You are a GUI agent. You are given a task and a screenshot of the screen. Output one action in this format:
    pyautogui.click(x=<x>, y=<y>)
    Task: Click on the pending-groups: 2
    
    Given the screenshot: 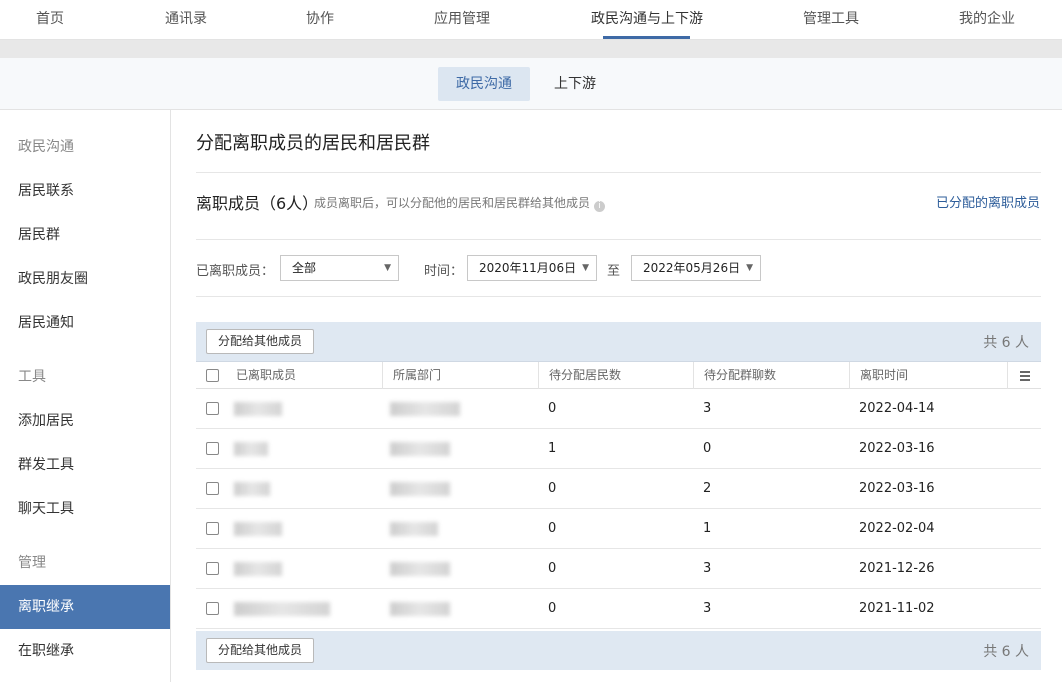 What is the action you would take?
    pyautogui.click(x=707, y=488)
    